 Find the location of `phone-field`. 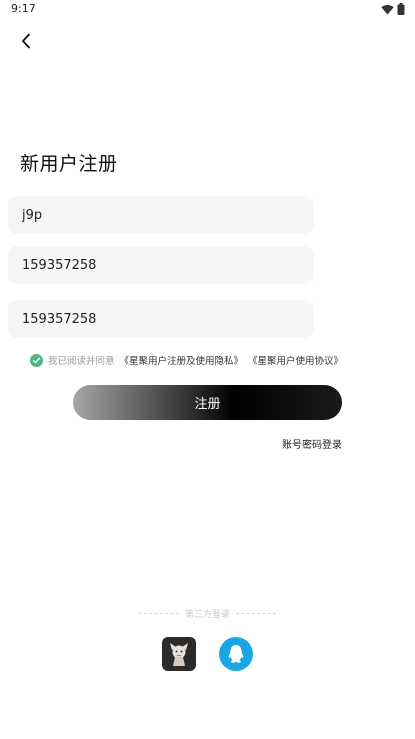

phone-field is located at coordinates (161, 265).